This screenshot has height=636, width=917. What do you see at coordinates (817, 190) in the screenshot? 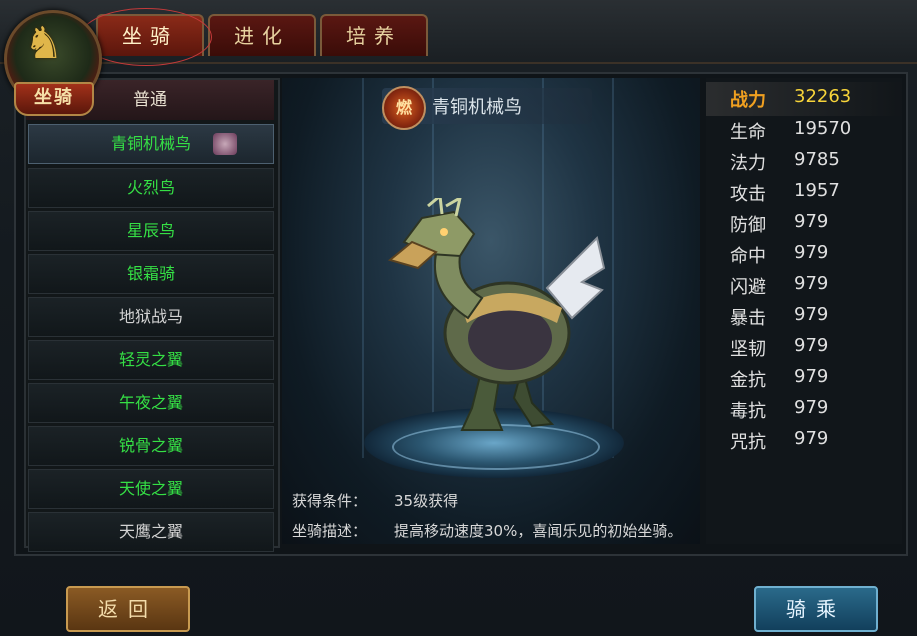
I see `stat-value: 1957` at bounding box center [817, 190].